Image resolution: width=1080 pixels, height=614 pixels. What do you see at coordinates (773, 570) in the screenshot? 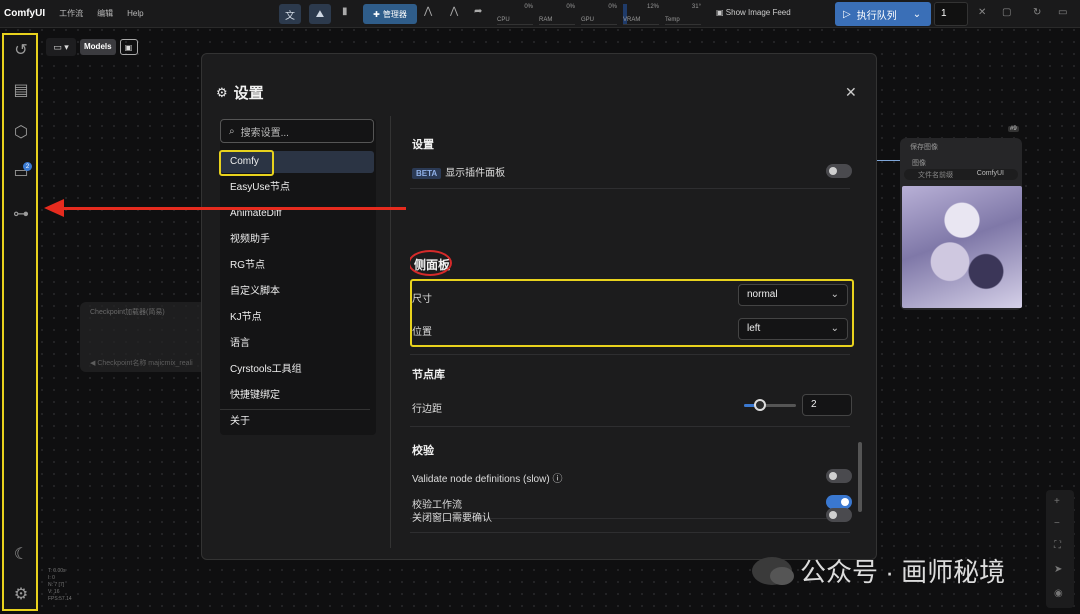
I see `wechat-icon` at bounding box center [773, 570].